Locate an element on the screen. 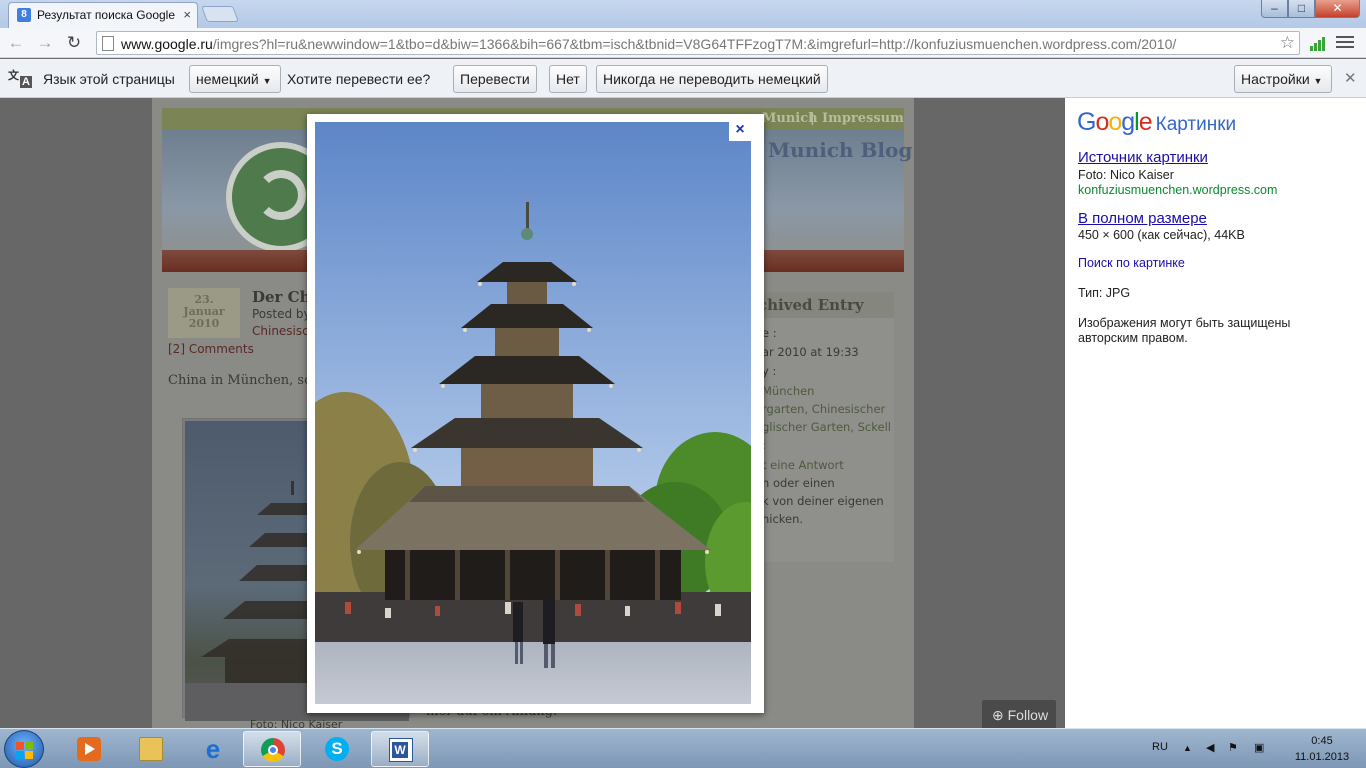 The height and width of the screenshot is (768, 1366). follow-button: ⊕ Follow is located at coordinates (1019, 714).